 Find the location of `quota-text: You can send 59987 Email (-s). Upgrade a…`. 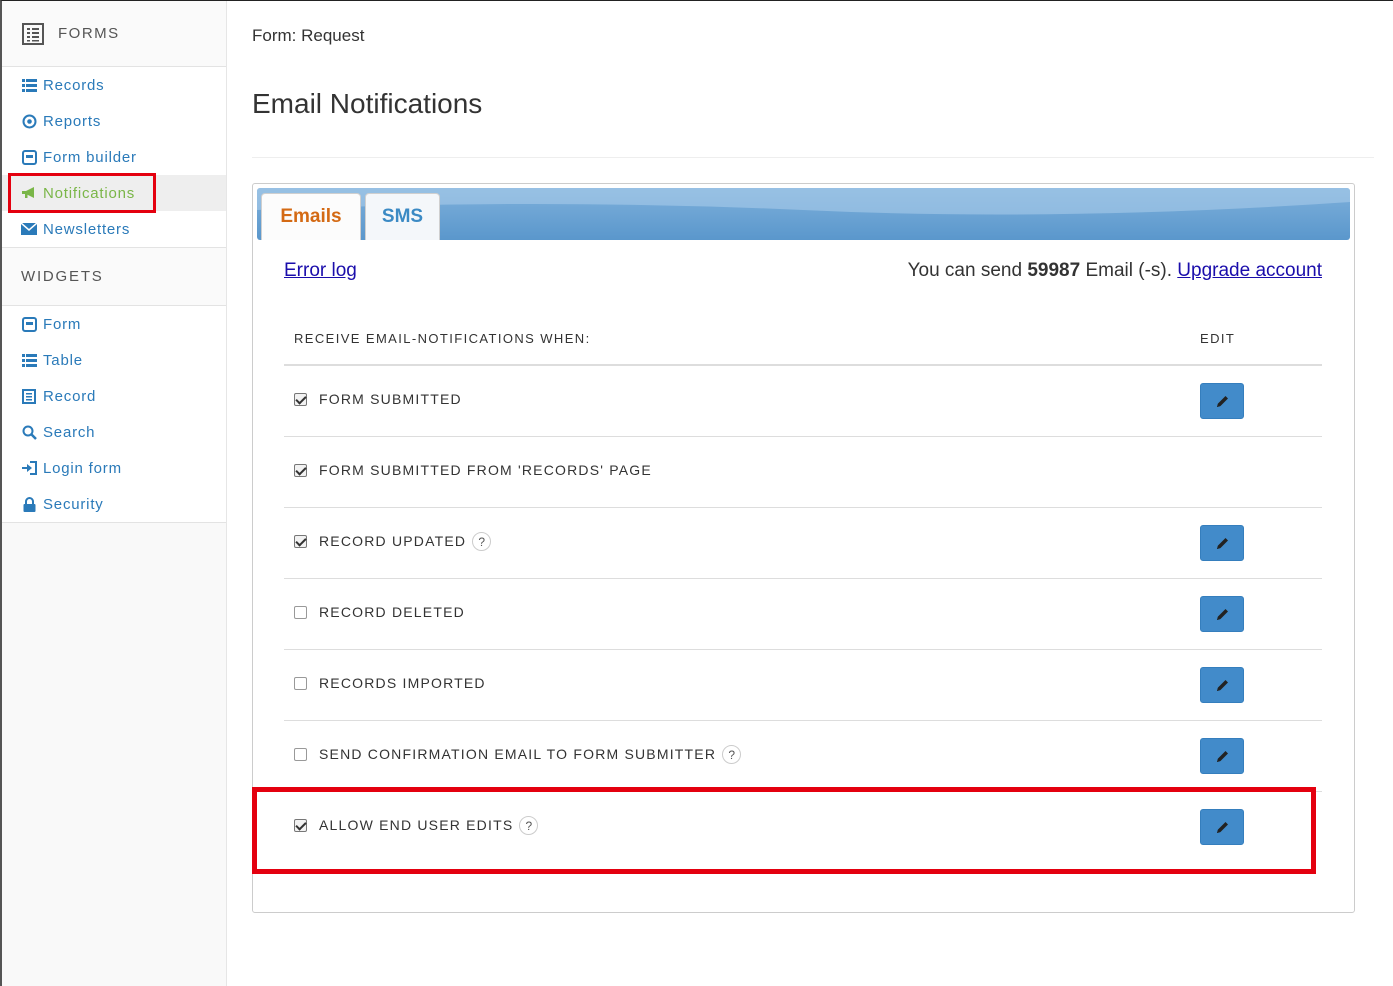

quota-text: You can send 59987 Email (-s). Upgrade a… is located at coordinates (1115, 271).